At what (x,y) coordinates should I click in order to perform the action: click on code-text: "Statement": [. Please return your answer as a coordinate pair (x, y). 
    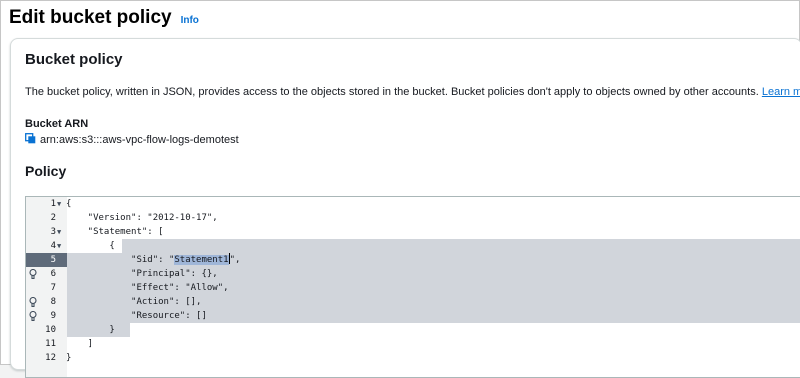
    Looking at the image, I should click on (115, 232).